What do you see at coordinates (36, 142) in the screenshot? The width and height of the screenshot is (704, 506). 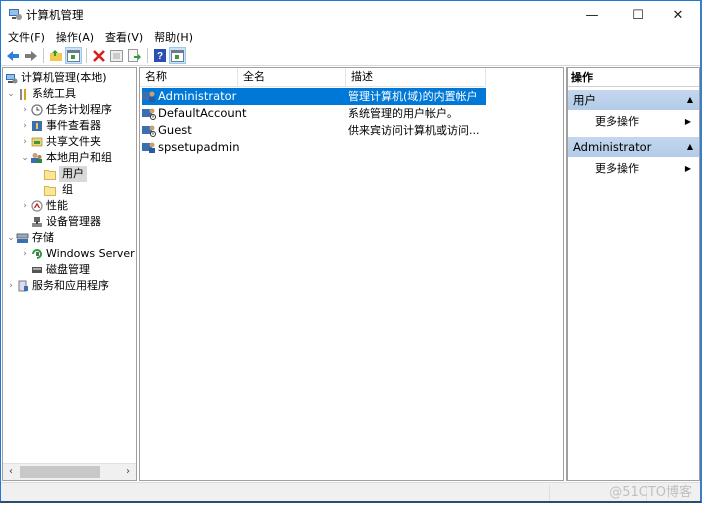 I see `shared-folder-icon` at bounding box center [36, 142].